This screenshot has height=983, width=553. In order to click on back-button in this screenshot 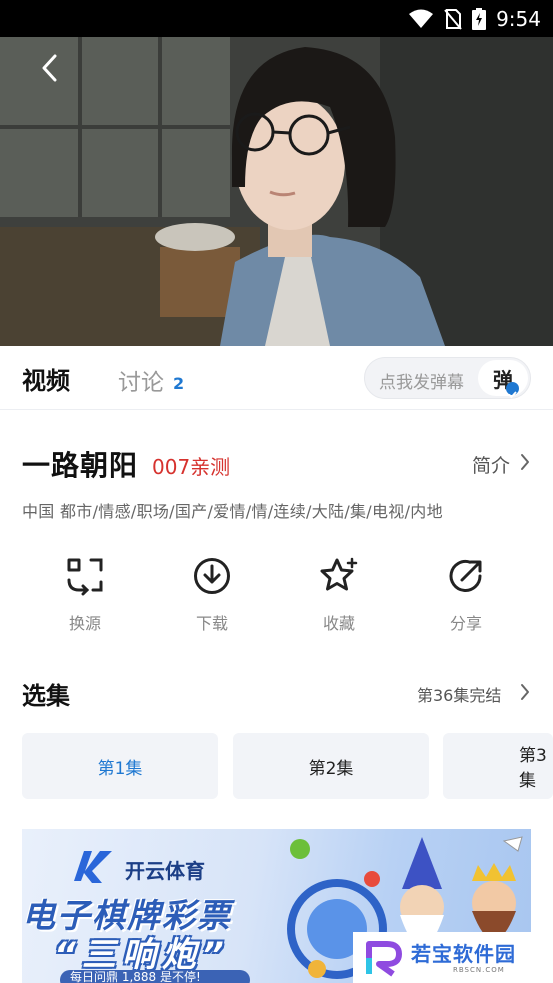, I will do `click(49, 68)`.